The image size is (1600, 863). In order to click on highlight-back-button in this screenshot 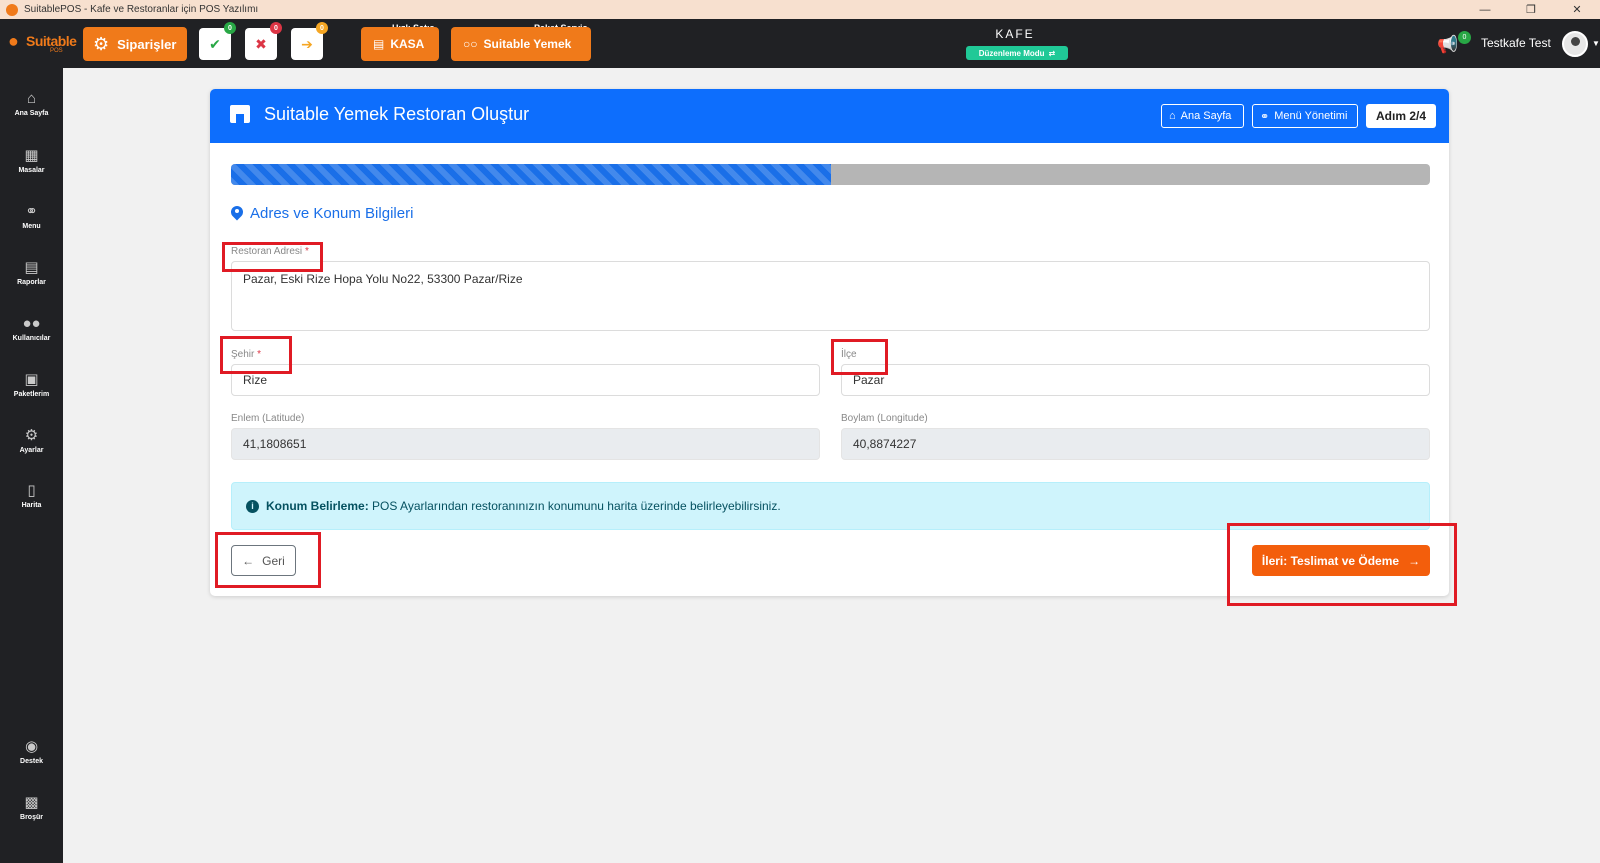, I will do `click(268, 560)`.